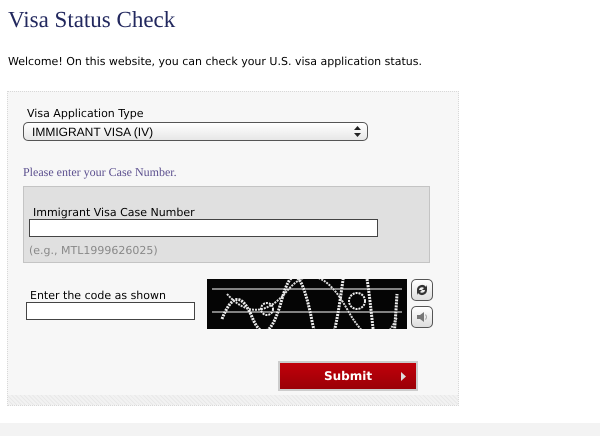 The width and height of the screenshot is (600, 436). What do you see at coordinates (215, 62) in the screenshot?
I see `intro-text: Welcome! On this website, you can check your U.S. visa application status.` at bounding box center [215, 62].